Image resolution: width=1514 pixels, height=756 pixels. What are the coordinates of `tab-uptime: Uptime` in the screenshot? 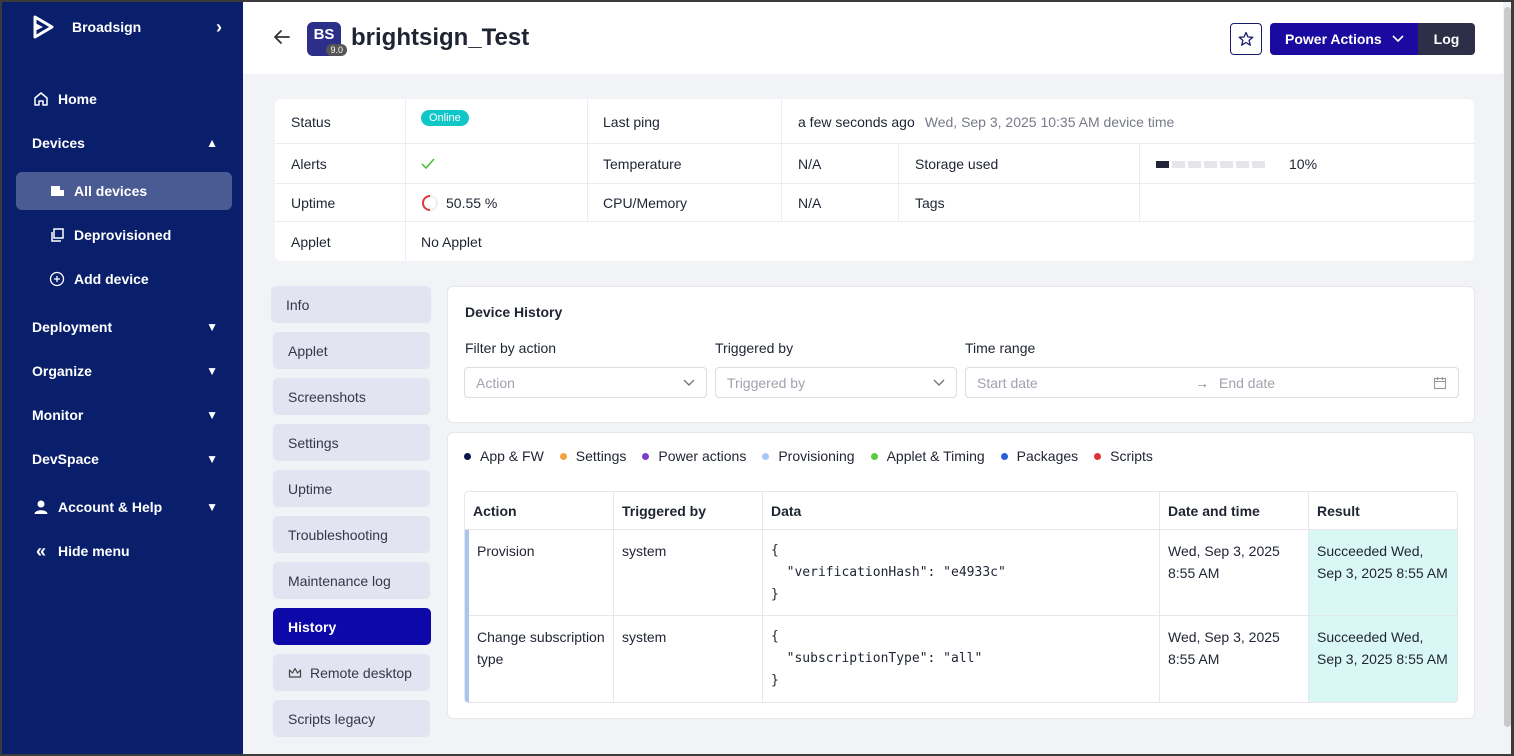 It's located at (351, 488).